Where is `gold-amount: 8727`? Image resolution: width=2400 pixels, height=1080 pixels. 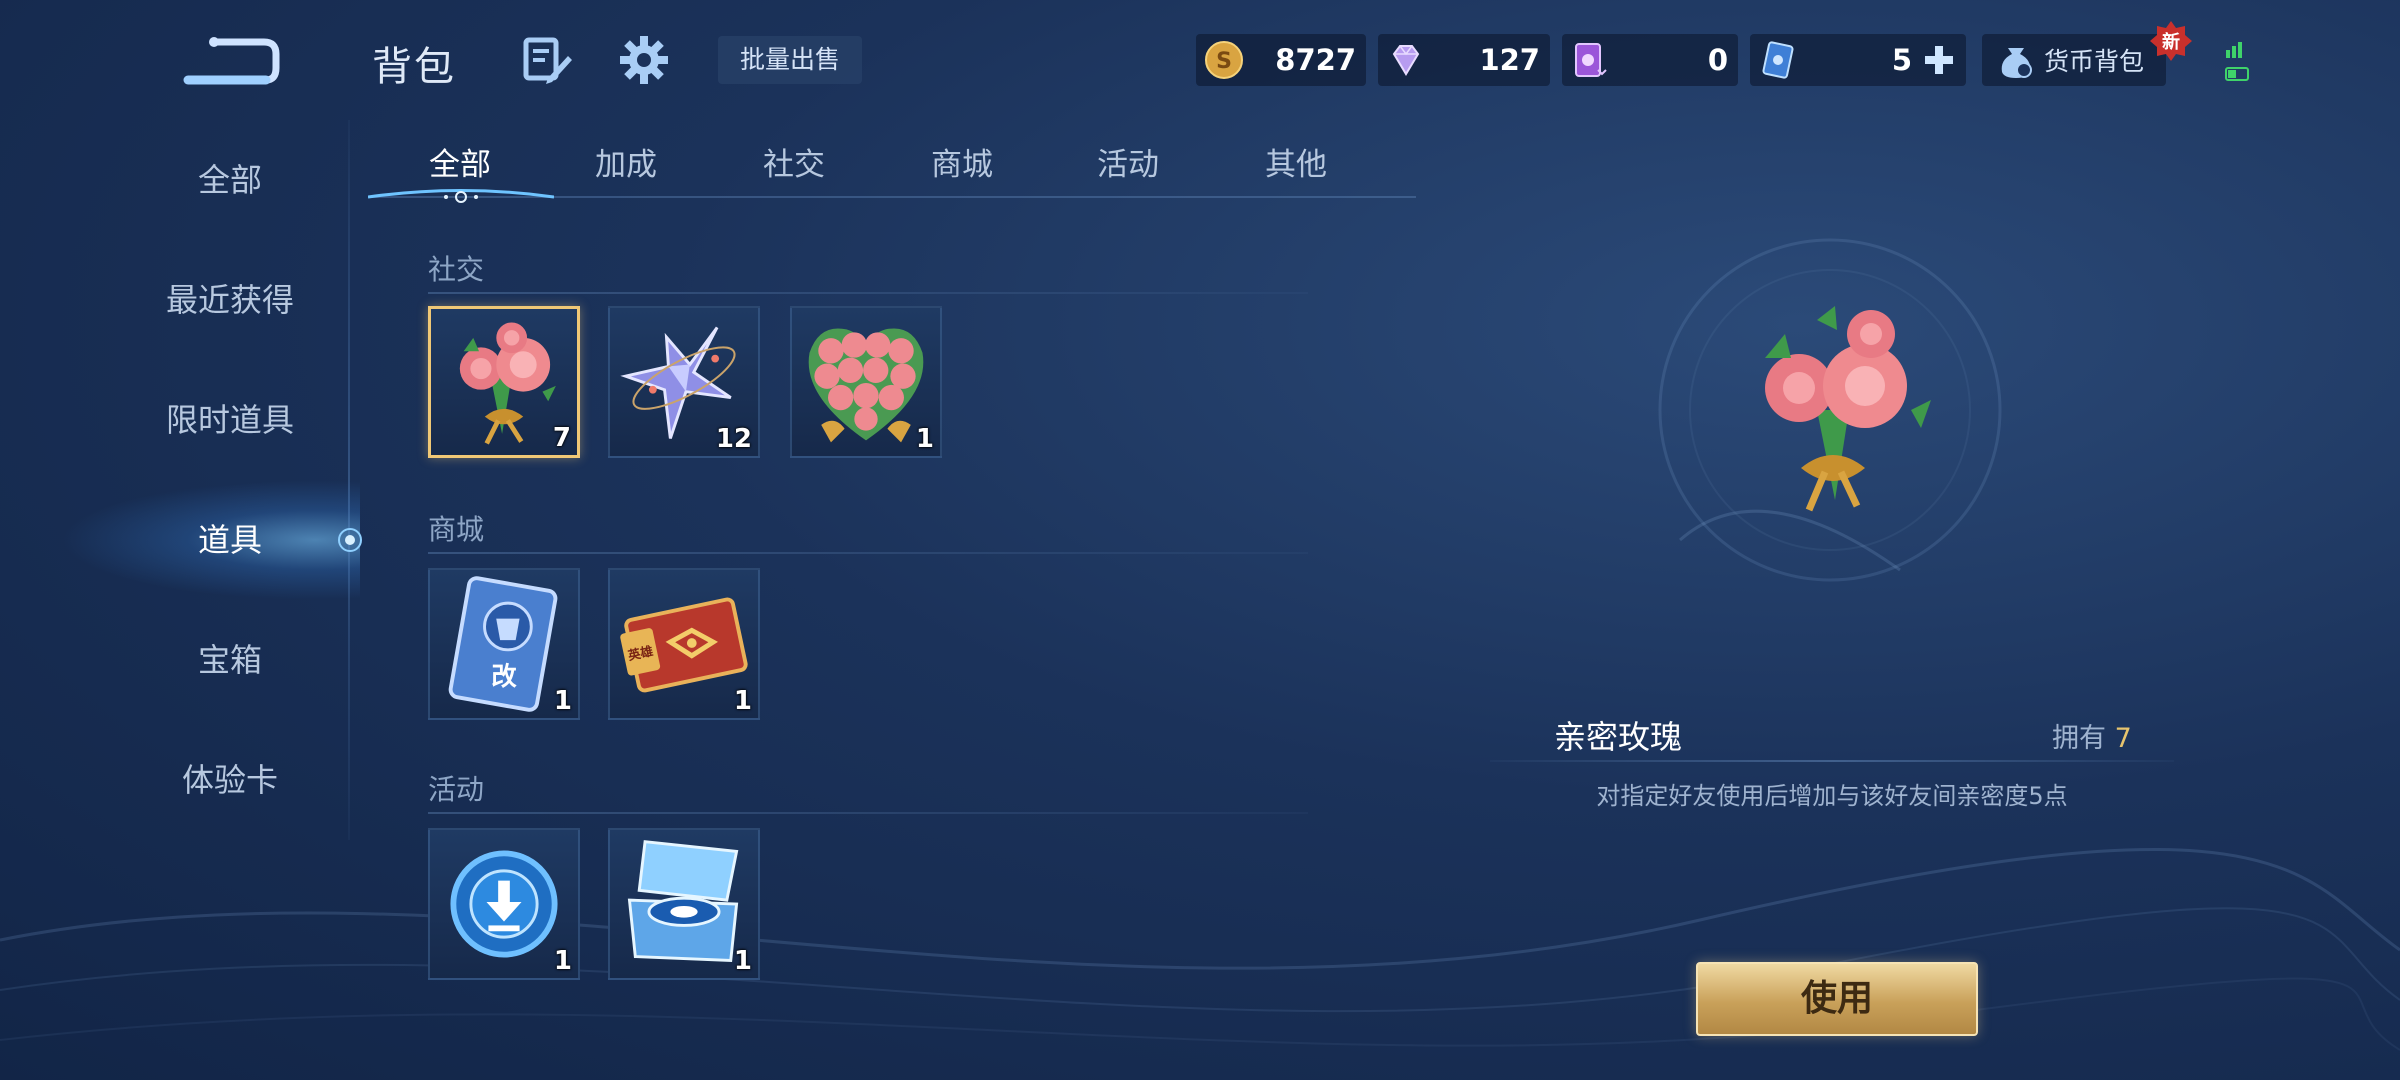
gold-amount: 8727 is located at coordinates (1315, 60).